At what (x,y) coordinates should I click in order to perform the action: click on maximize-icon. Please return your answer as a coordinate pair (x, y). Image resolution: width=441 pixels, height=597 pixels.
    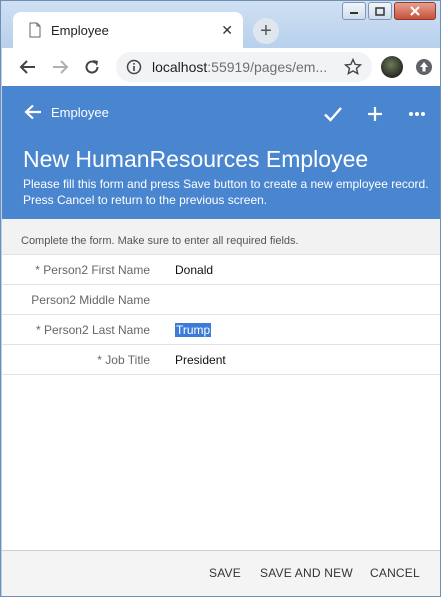
    Looking at the image, I should click on (380, 11).